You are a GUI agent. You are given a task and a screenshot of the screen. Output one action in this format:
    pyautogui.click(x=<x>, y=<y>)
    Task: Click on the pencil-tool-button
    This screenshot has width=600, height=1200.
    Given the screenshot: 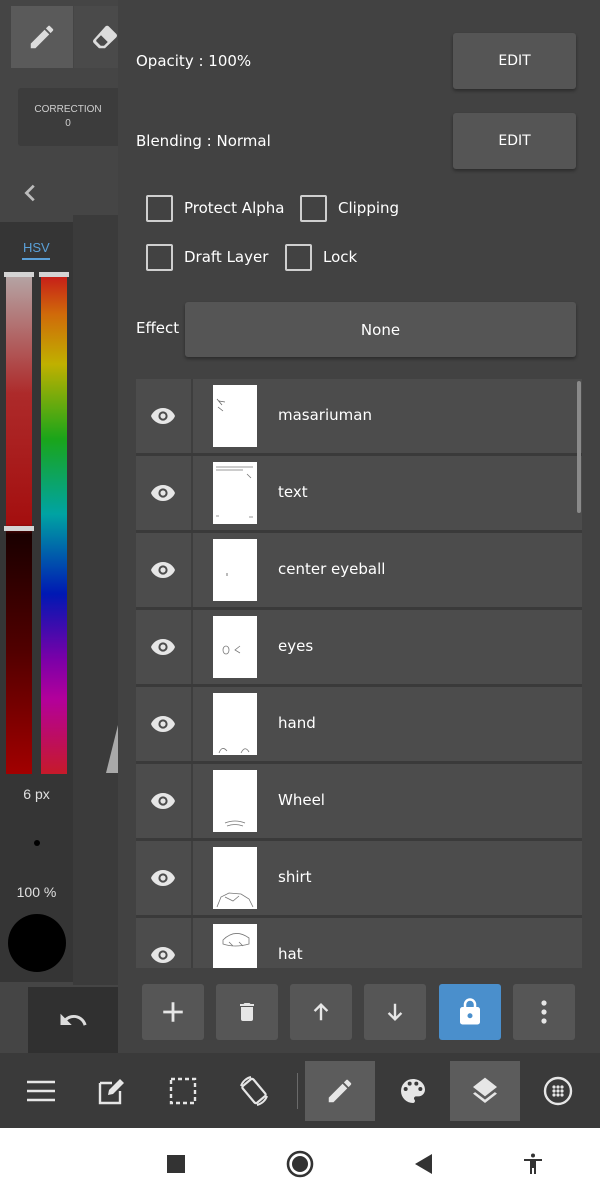 What is the action you would take?
    pyautogui.click(x=42, y=37)
    